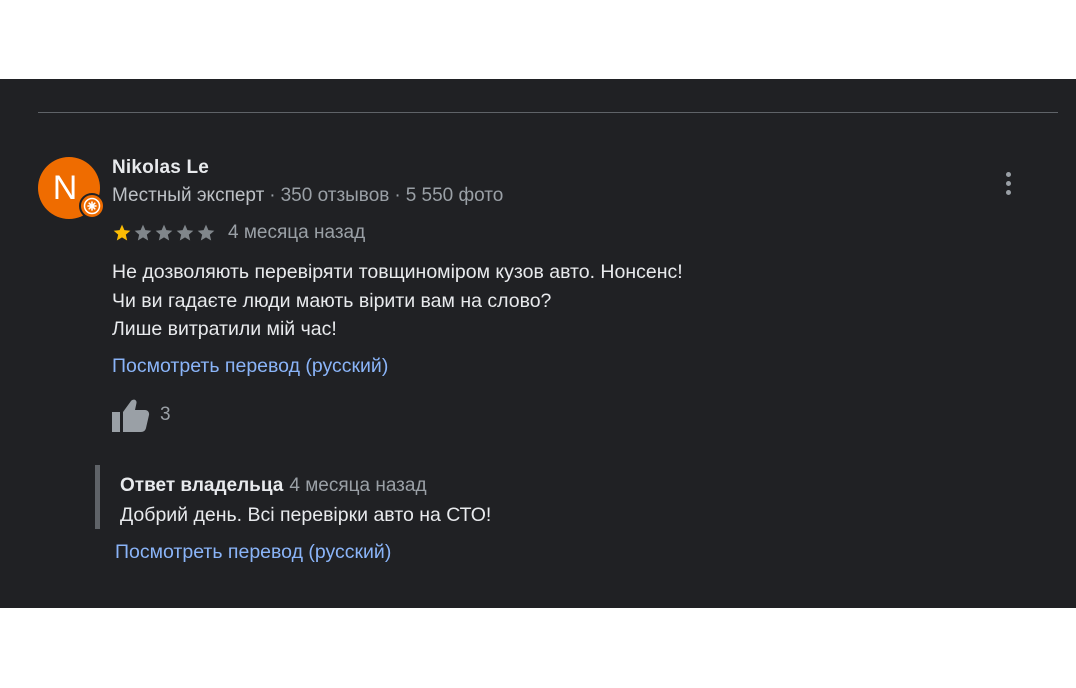 The width and height of the screenshot is (1076, 688). Describe the element at coordinates (250, 366) in the screenshot. I see `translate-link: Посмотреть перевод (русский)` at that location.